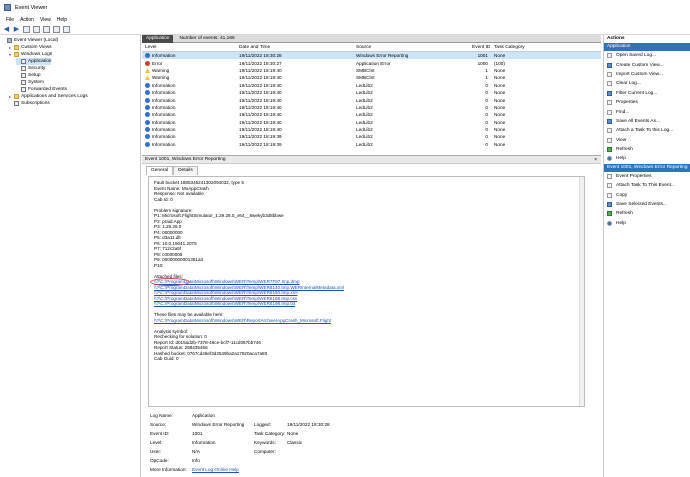 The height and width of the screenshot is (477, 690). Describe the element at coordinates (647, 102) in the screenshot. I see `action-properties: Properties` at that location.